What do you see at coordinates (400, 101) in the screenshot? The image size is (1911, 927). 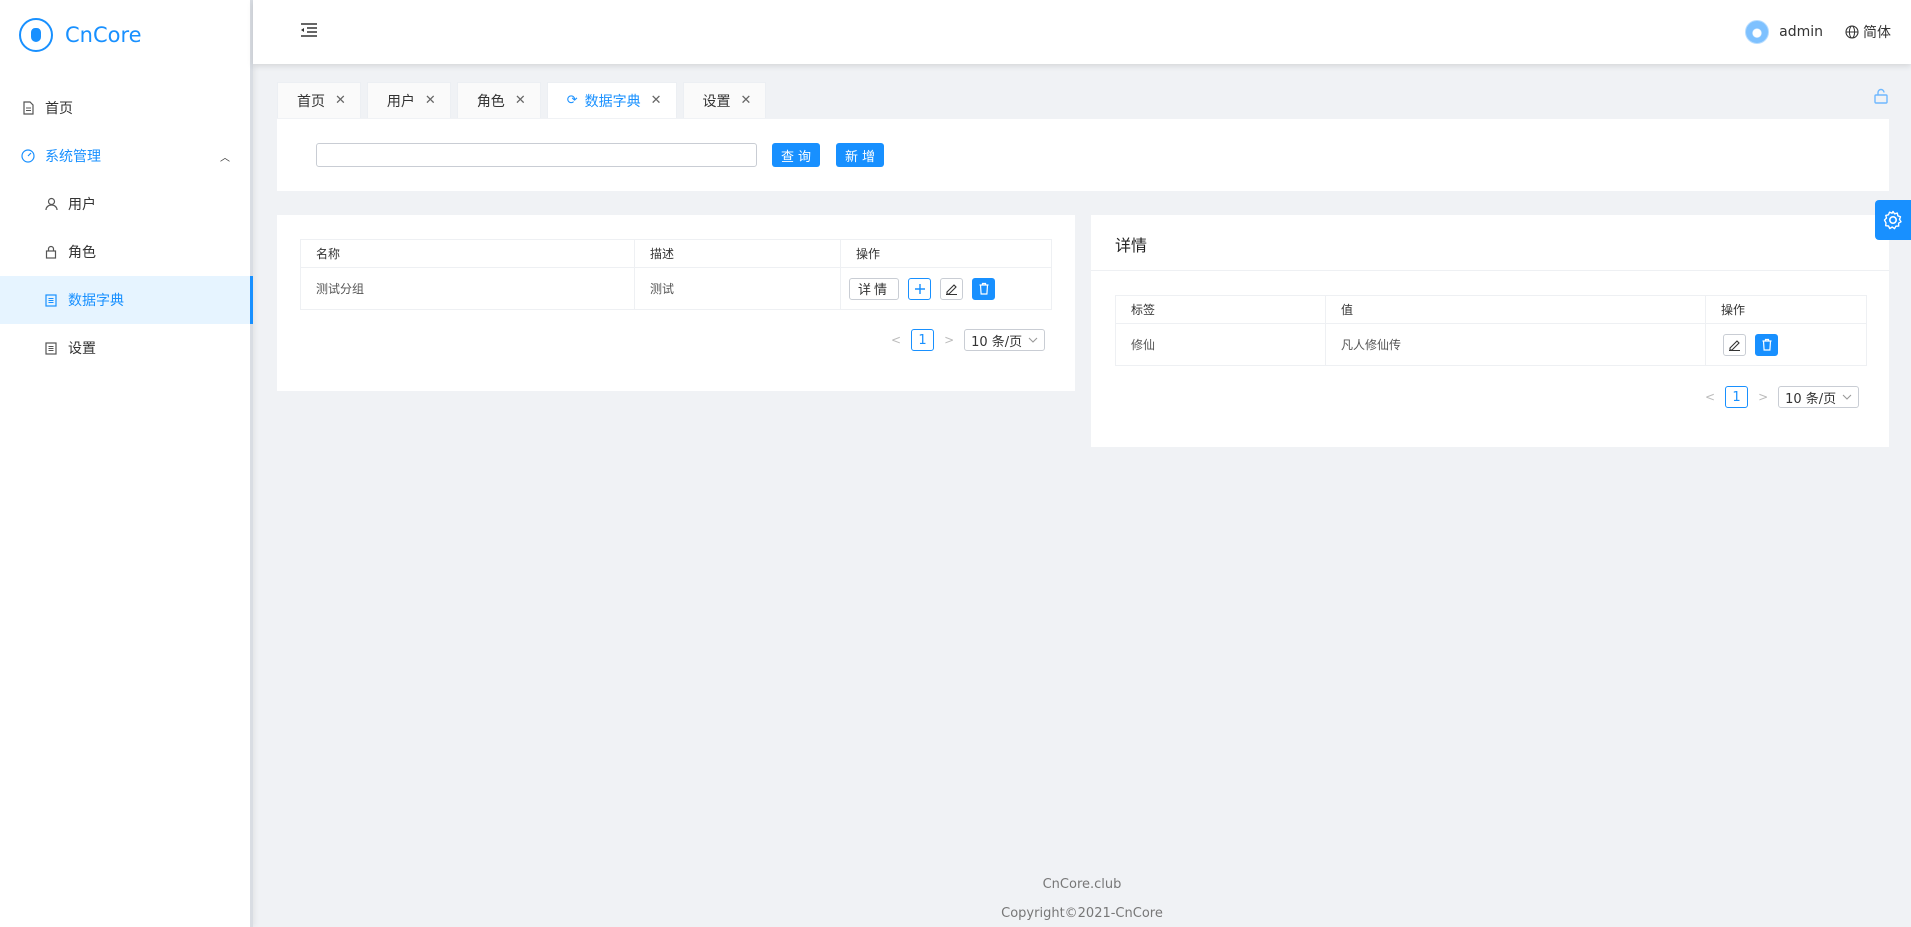 I see `tab-label: 用户` at bounding box center [400, 101].